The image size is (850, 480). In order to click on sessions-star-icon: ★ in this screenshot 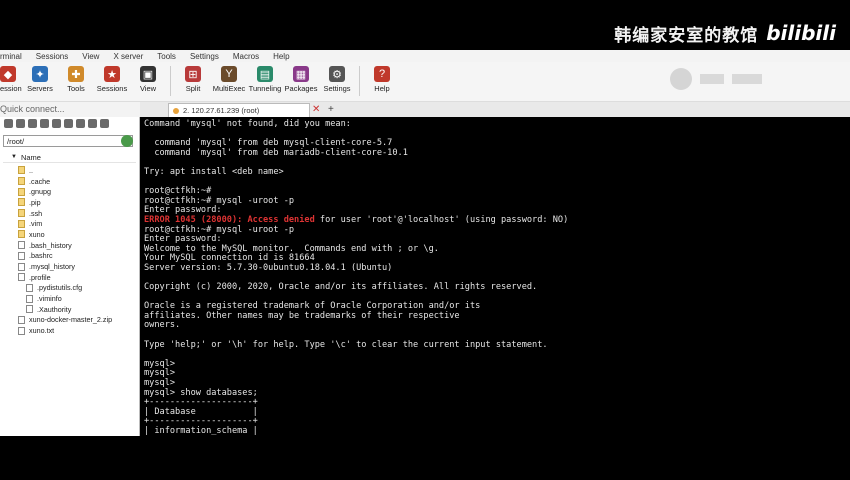, I will do `click(112, 74)`.